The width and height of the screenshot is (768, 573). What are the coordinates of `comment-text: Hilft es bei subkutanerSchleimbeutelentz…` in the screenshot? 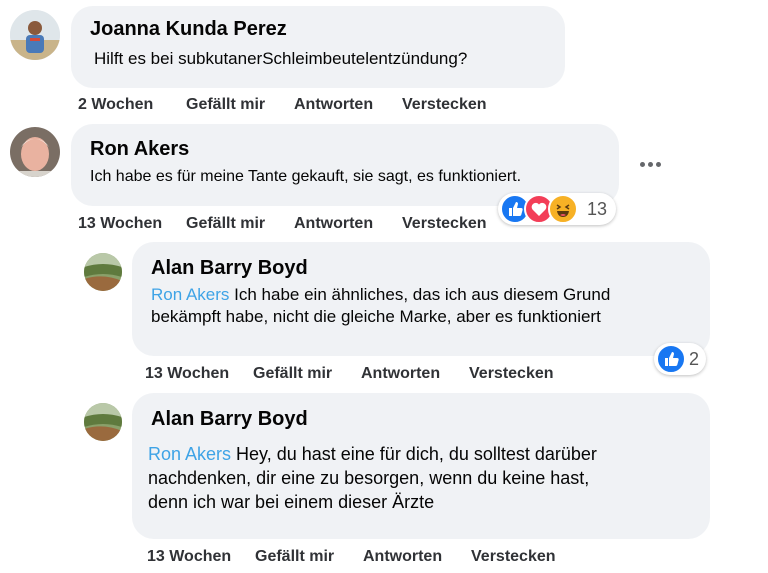 It's located at (281, 58).